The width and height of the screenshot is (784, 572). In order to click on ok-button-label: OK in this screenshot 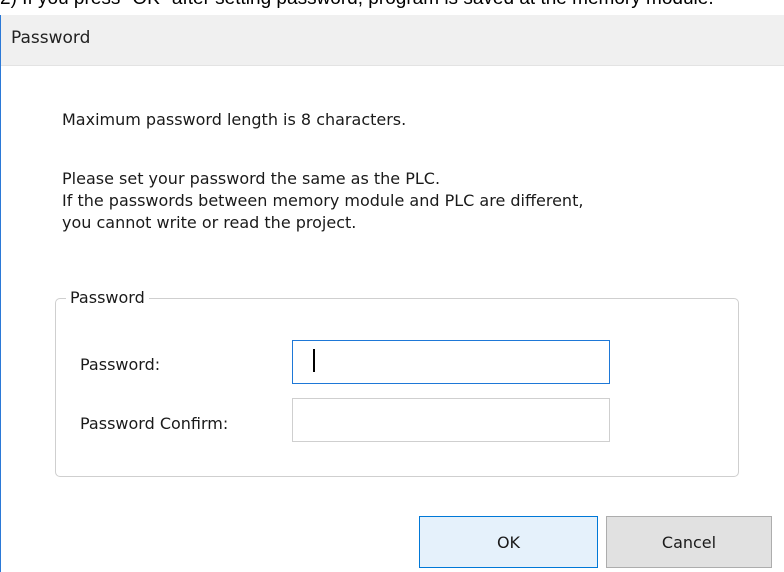, I will do `click(508, 542)`.